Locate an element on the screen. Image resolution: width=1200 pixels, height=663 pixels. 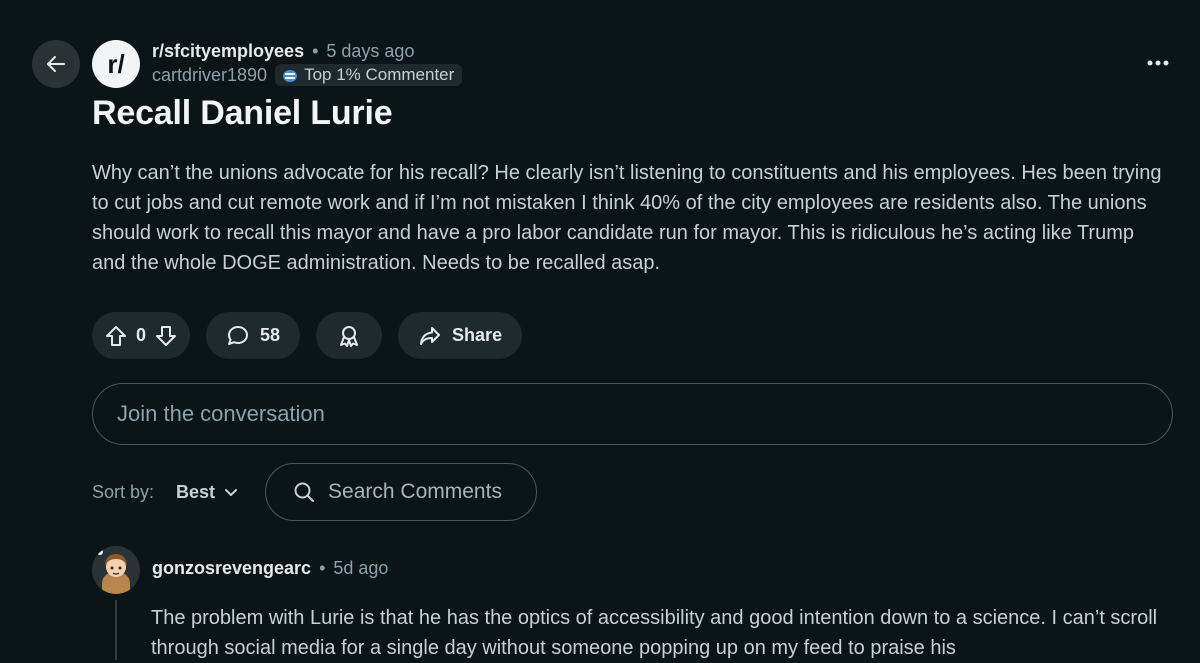
vote-control: 0 is located at coordinates (141, 335).